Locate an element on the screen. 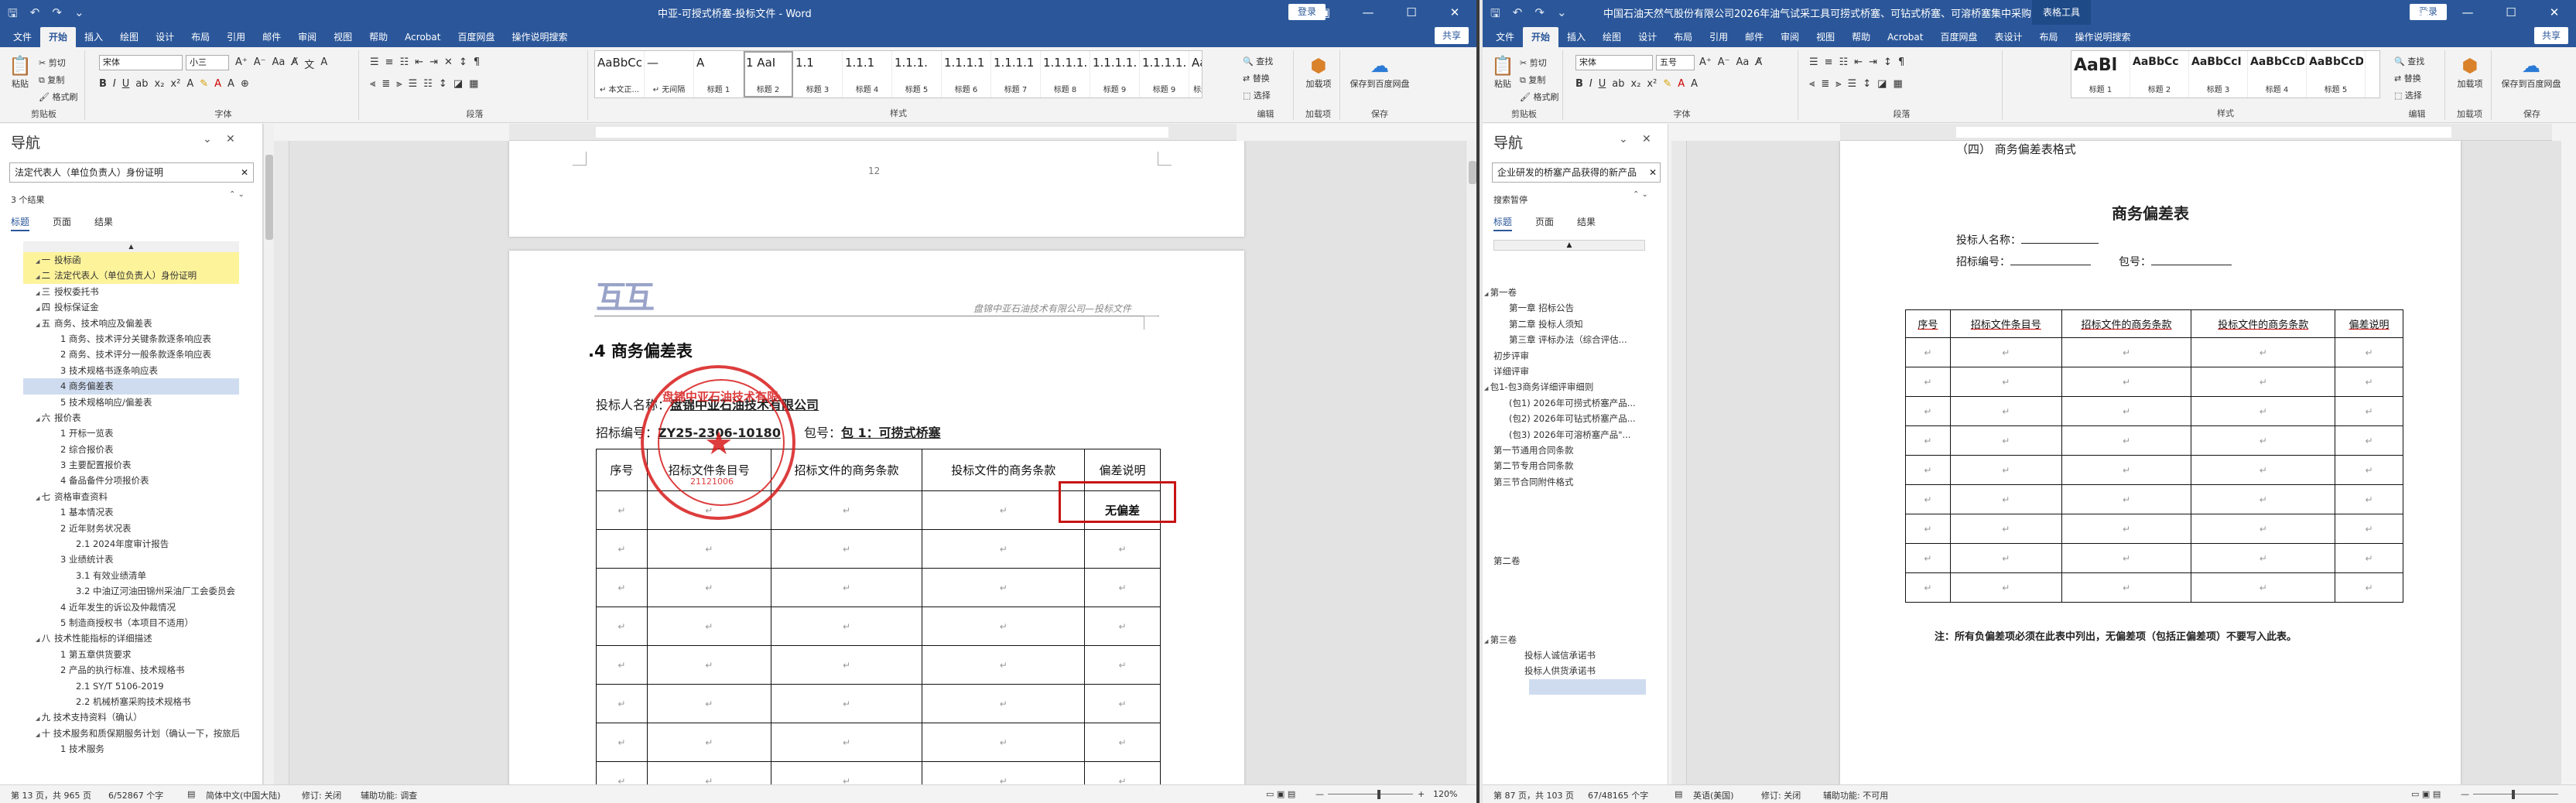 This screenshot has width=2576, height=803. replace-button: ⇄ 替换 is located at coordinates (2407, 78).